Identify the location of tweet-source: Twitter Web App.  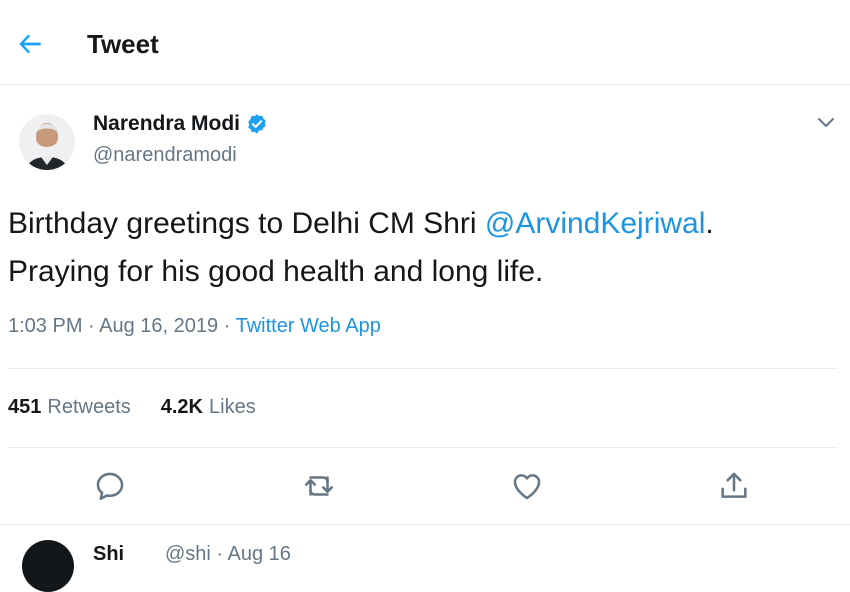
(308, 326).